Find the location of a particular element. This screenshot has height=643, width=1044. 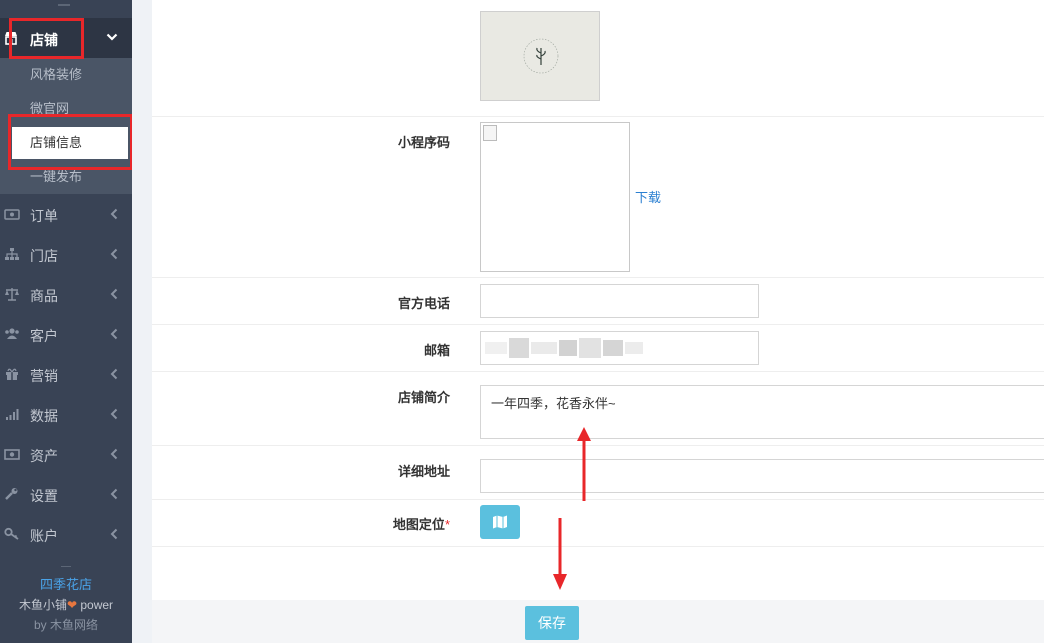

sidebar-item-label: 数据 is located at coordinates (44, 416).